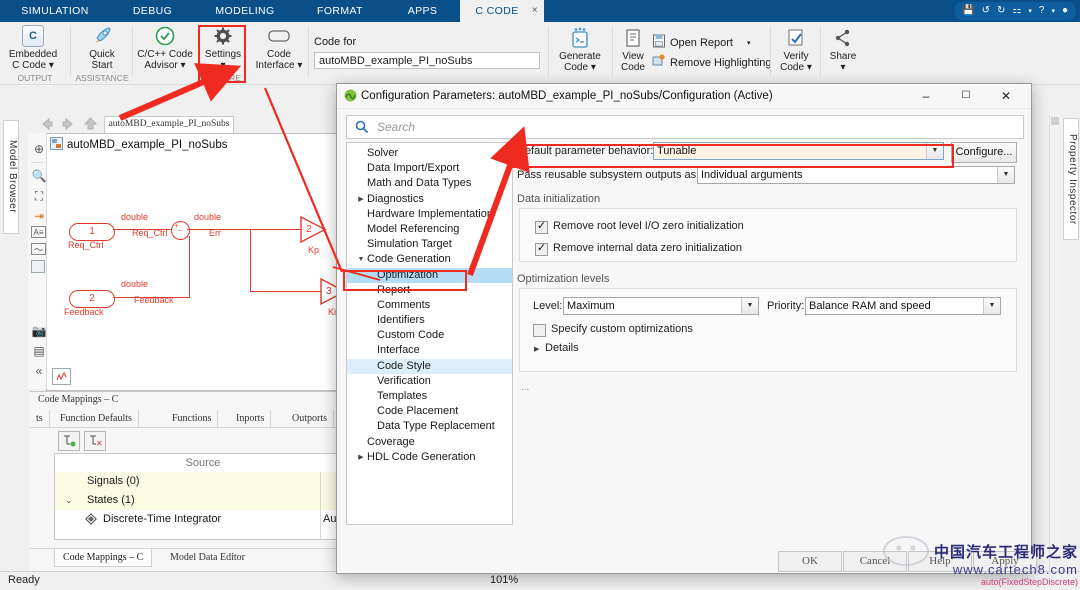 Image resolution: width=1080 pixels, height=590 pixels. What do you see at coordinates (279, 47) in the screenshot?
I see `code-interface-button: Code Interface ▾` at bounding box center [279, 47].